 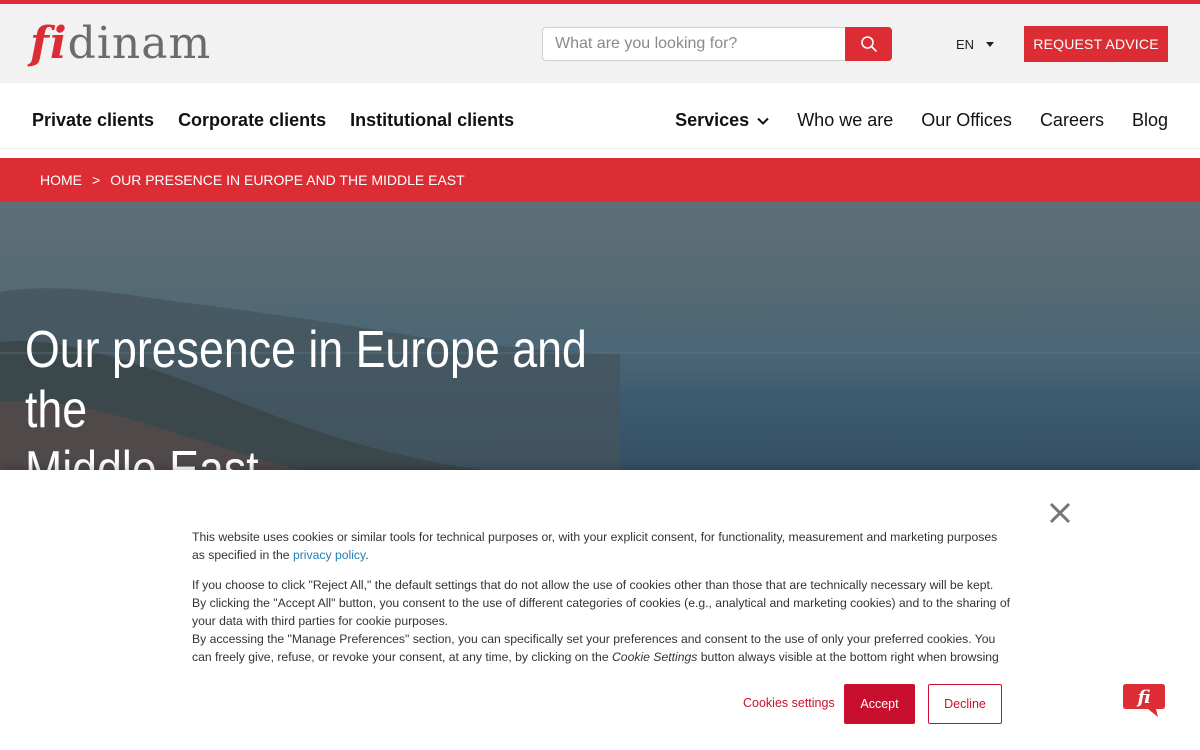 I want to click on accept-button: Accept, so click(x=879, y=704).